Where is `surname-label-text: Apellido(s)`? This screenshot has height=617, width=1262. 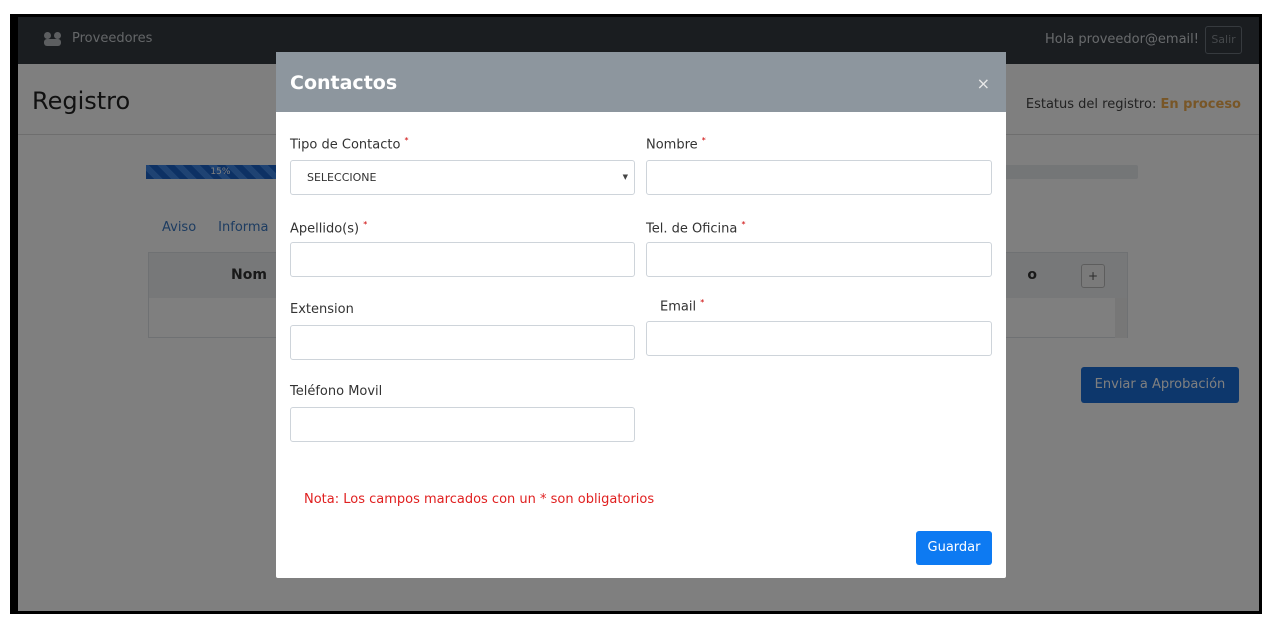
surname-label-text: Apellido(s) is located at coordinates (325, 229).